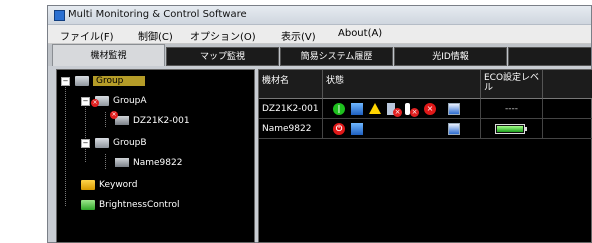 The width and height of the screenshot is (592, 243). I want to click on column-header-device-name: 機材名, so click(291, 84).